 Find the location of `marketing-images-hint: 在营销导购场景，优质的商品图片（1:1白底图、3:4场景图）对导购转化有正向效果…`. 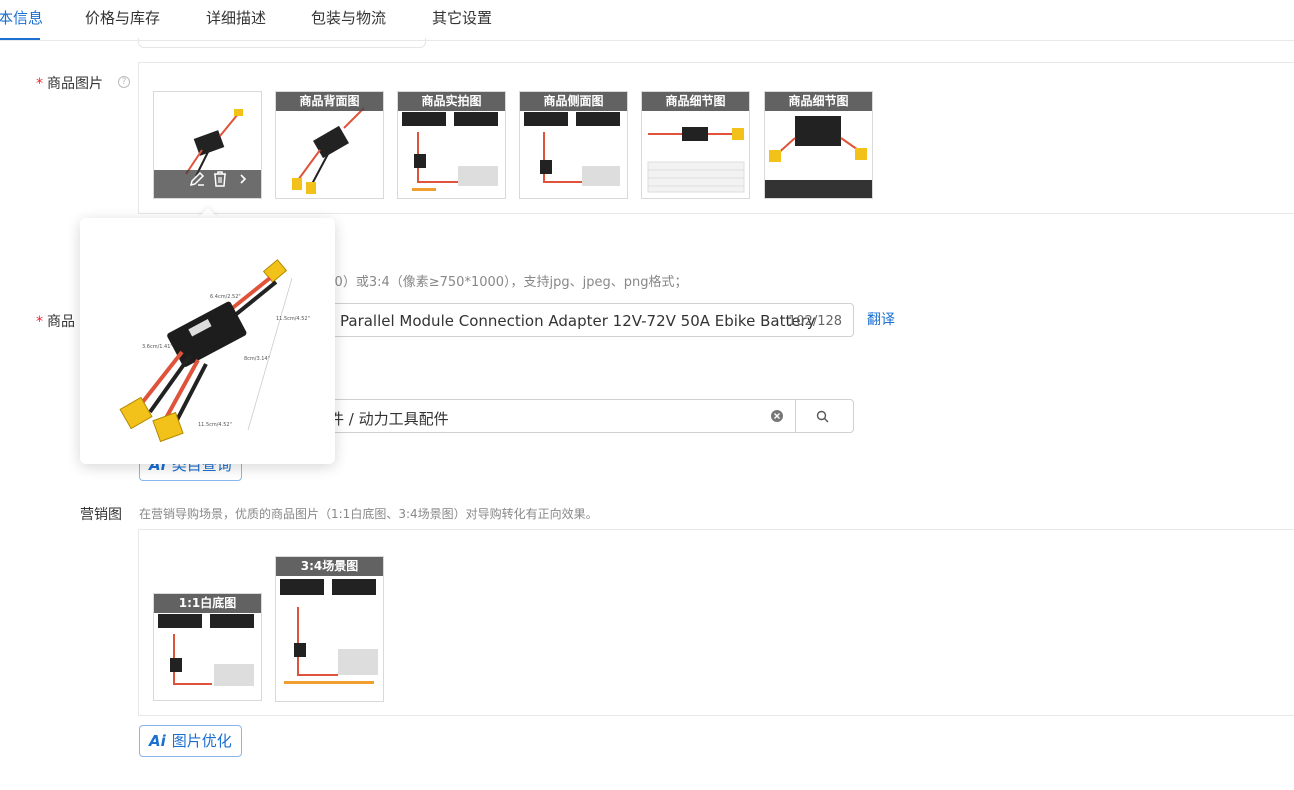

marketing-images-hint: 在营销导购场景，优质的商品图片（1:1白底图、3:4场景图）对导购转化有正向效果… is located at coordinates (368, 514).